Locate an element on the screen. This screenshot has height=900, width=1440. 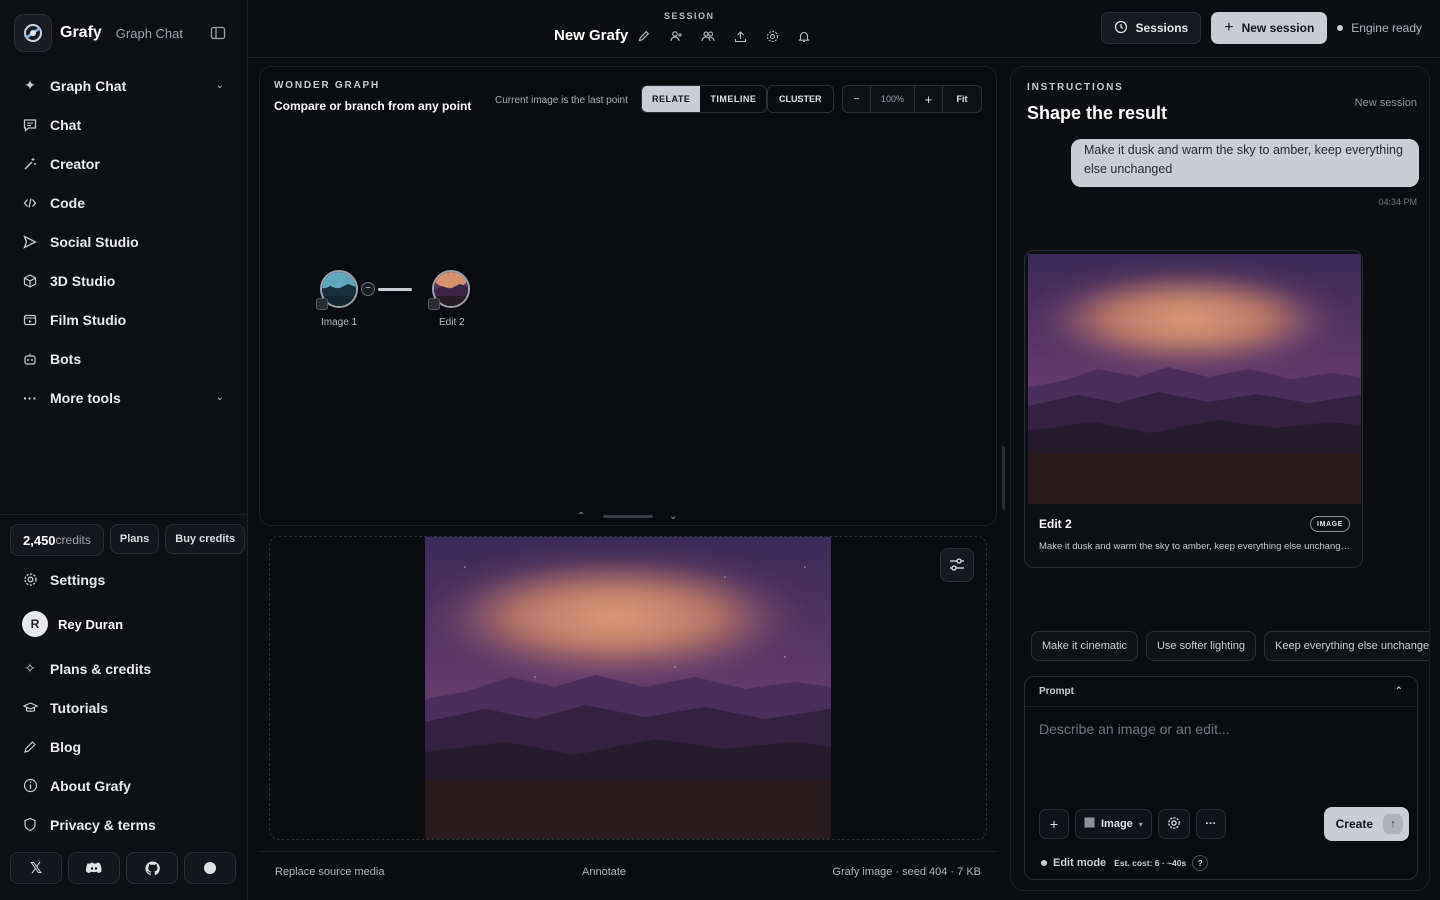
brand: Grafy Graph Chat is located at coordinates (98, 33).